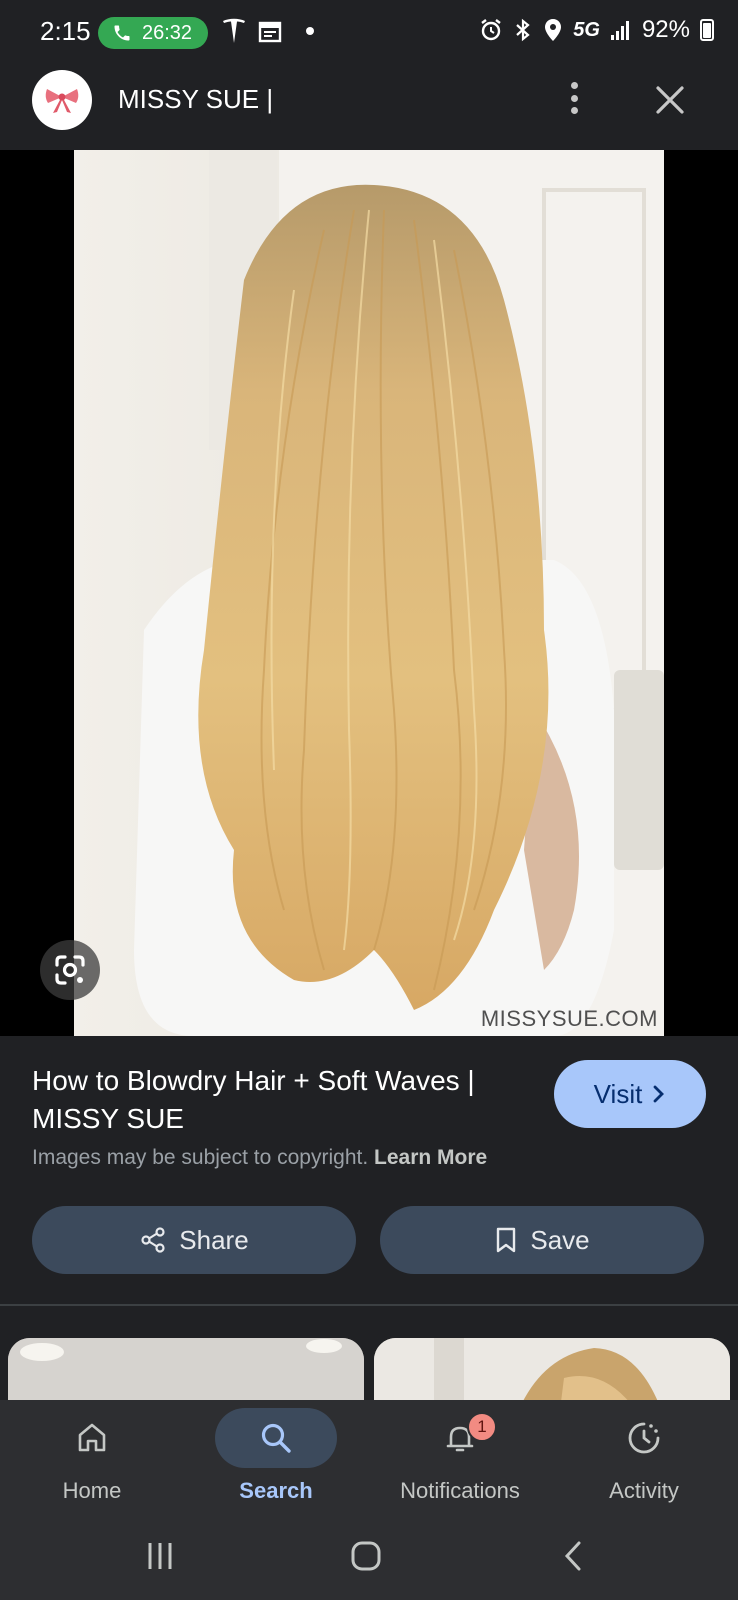 The width and height of the screenshot is (738, 1600). Describe the element at coordinates (560, 1239) in the screenshot. I see `save-label: Save` at that location.